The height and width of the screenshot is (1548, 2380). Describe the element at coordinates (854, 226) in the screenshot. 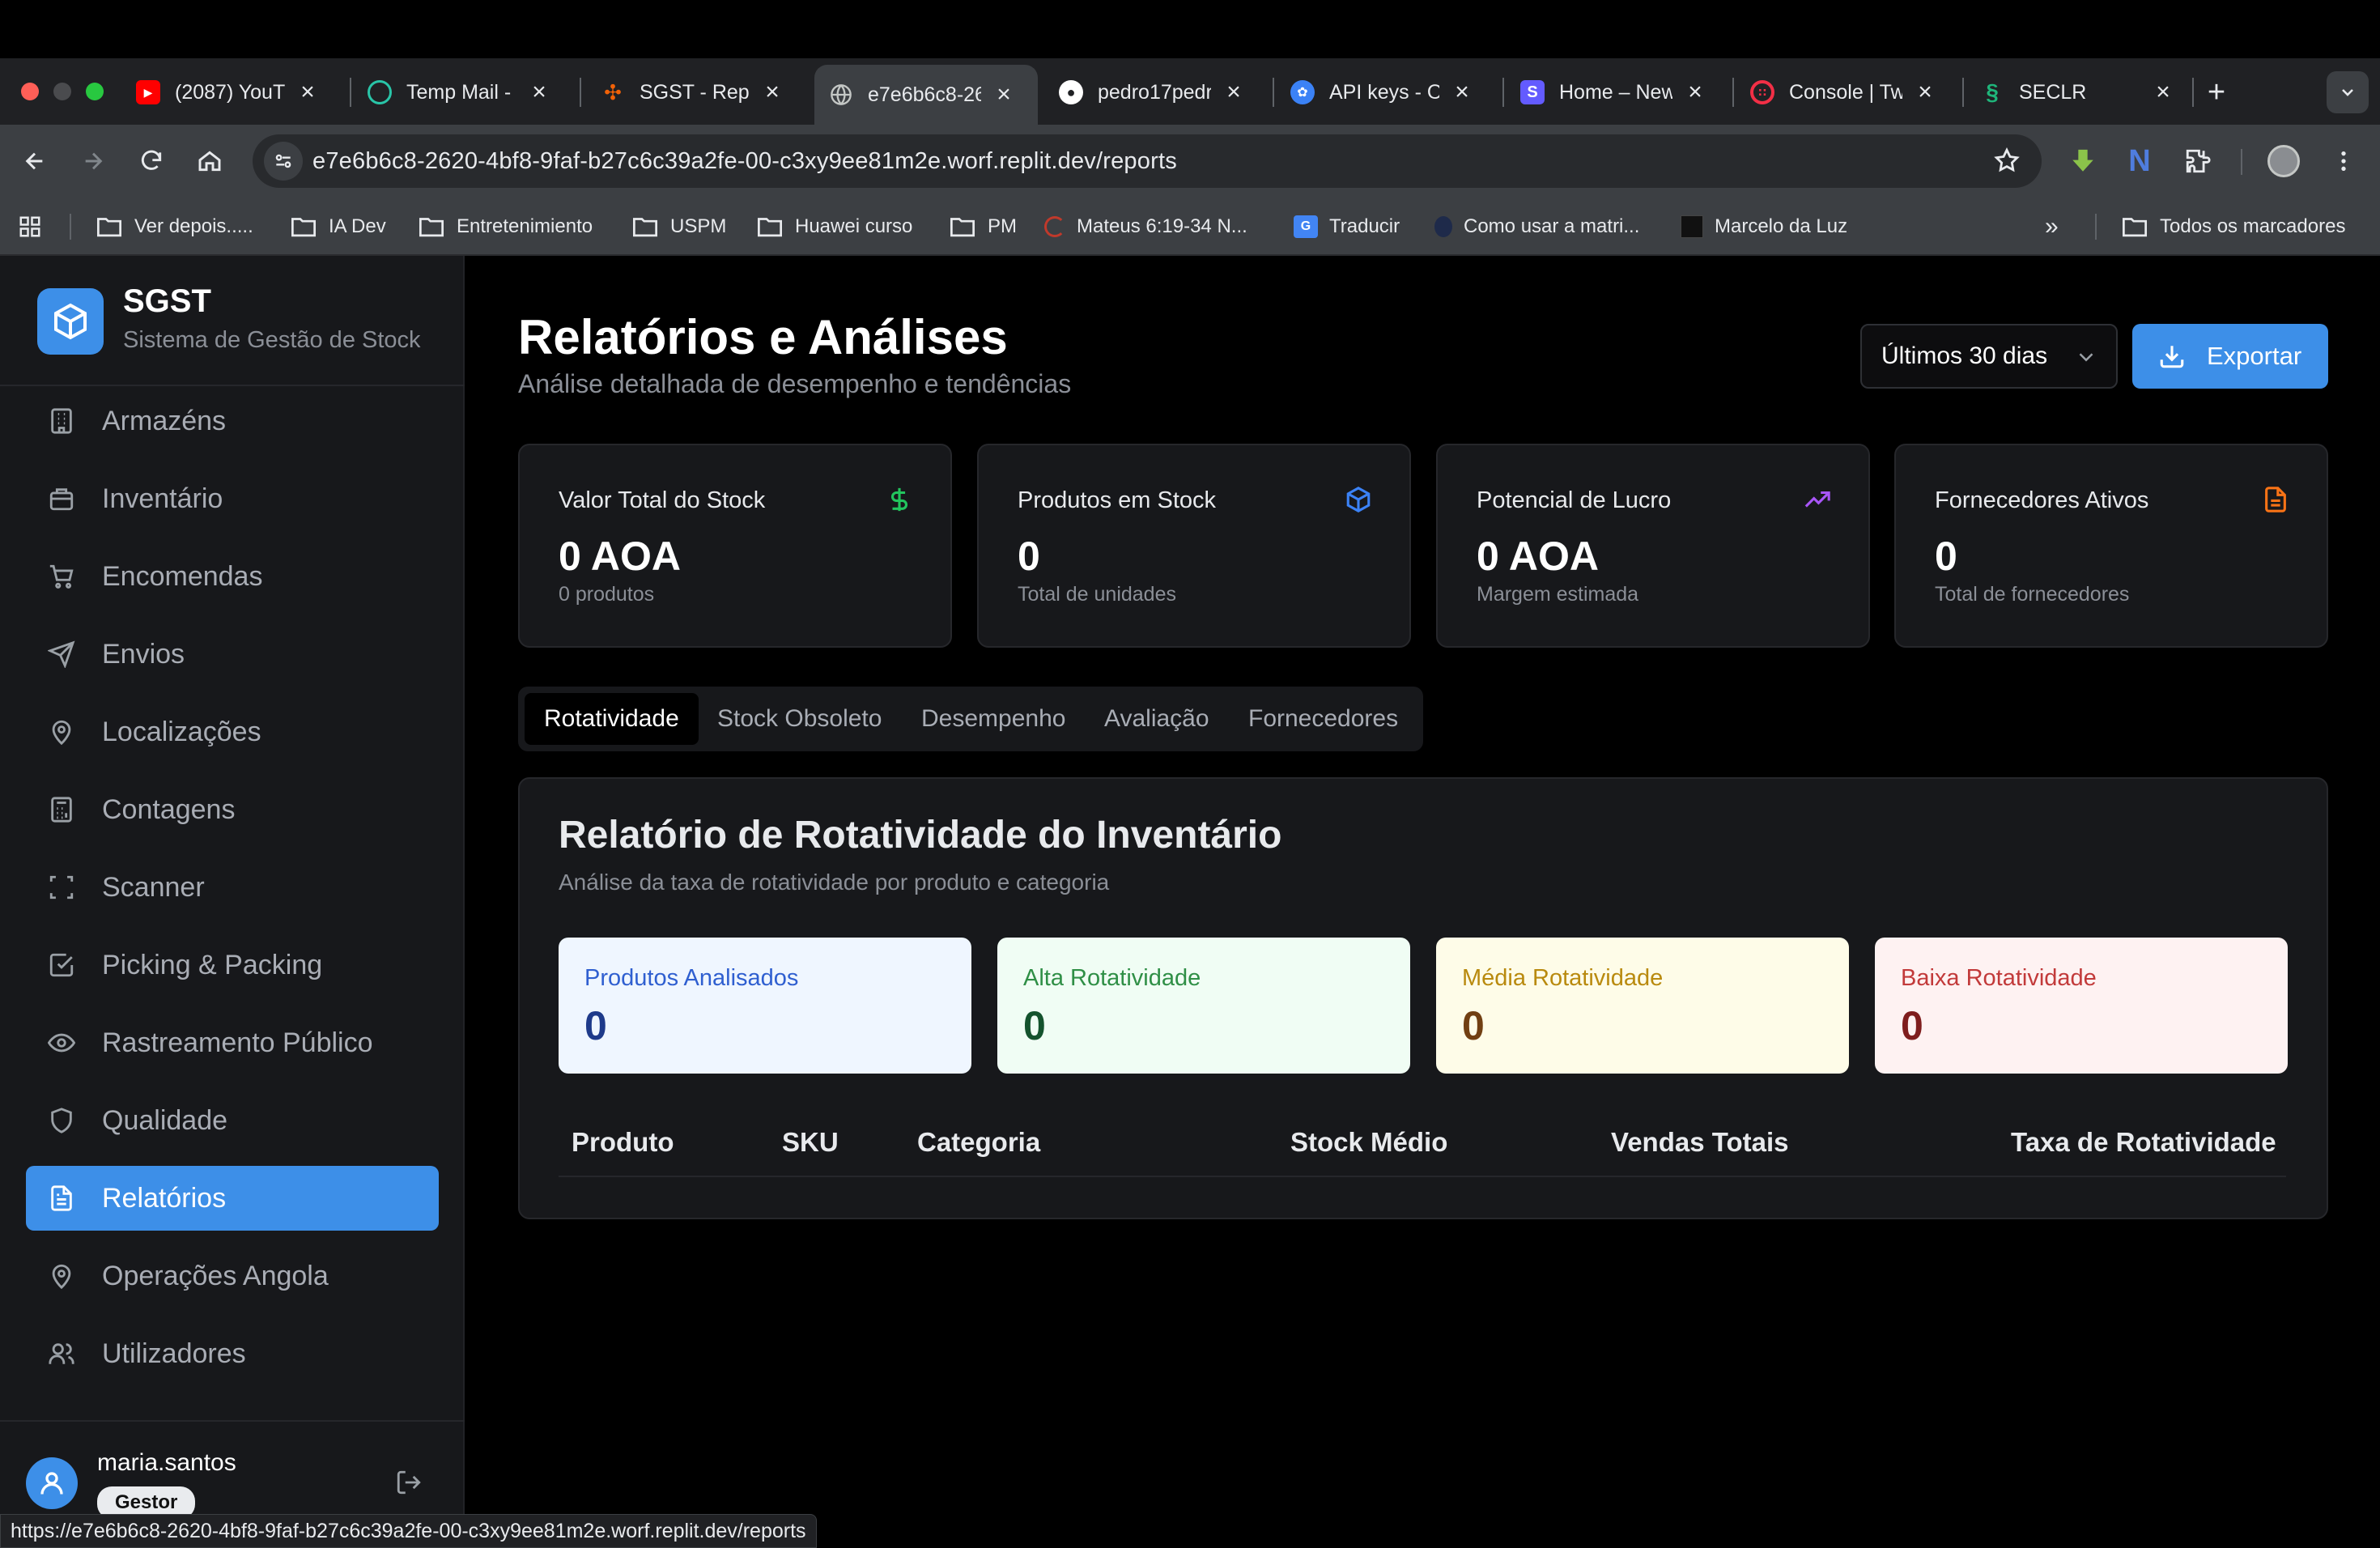

I see `bookmark-label: Huawei curso` at that location.